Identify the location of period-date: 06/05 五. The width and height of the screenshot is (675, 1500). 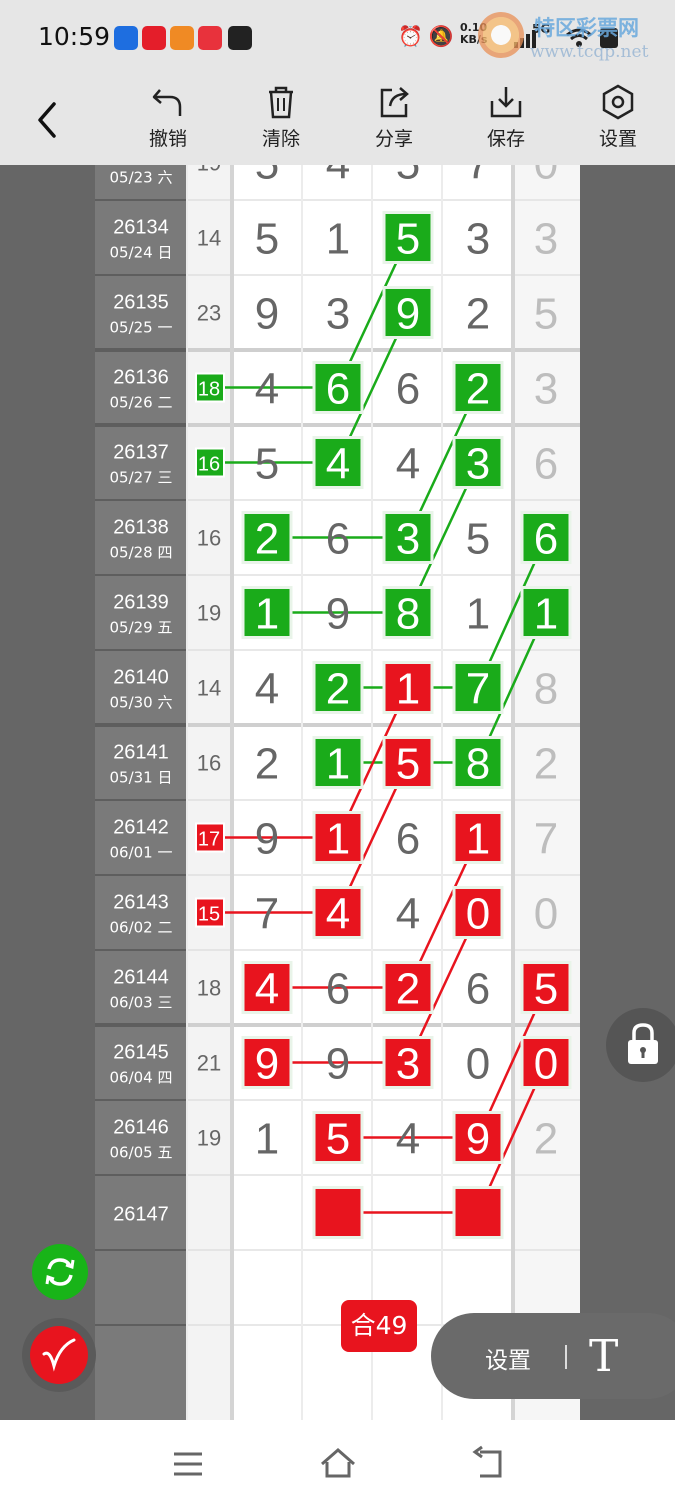
(141, 1153).